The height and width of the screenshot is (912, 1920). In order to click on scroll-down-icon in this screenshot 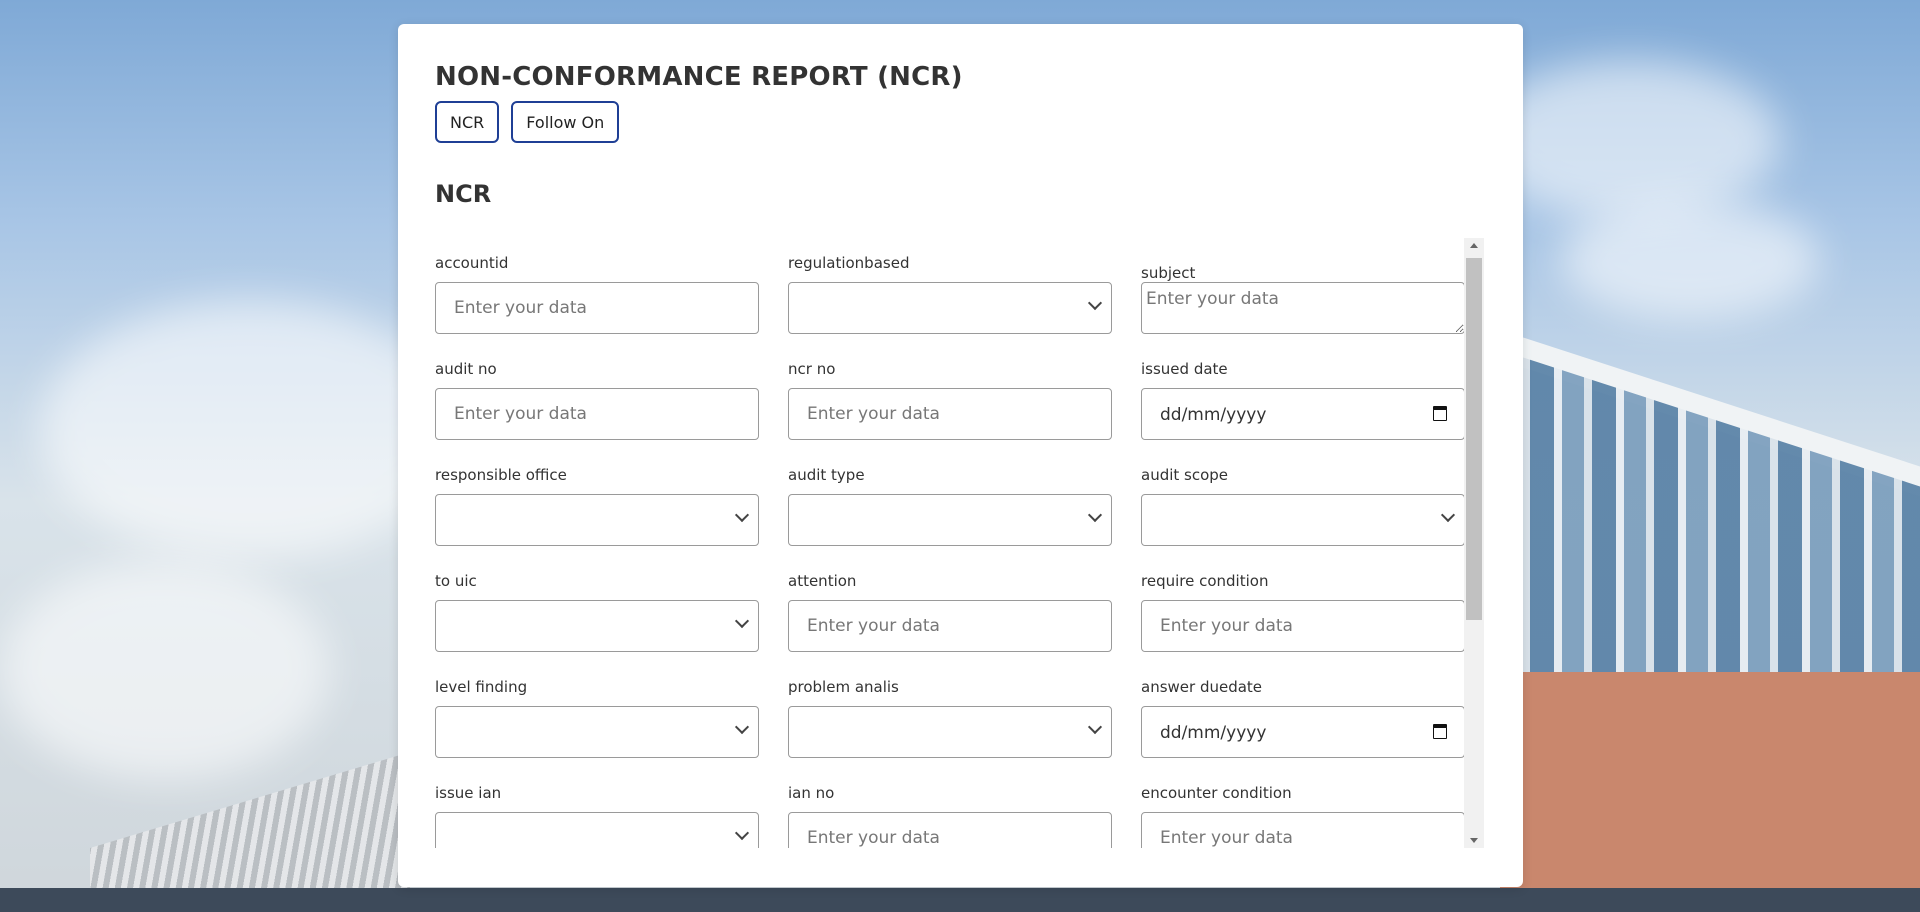, I will do `click(1474, 840)`.